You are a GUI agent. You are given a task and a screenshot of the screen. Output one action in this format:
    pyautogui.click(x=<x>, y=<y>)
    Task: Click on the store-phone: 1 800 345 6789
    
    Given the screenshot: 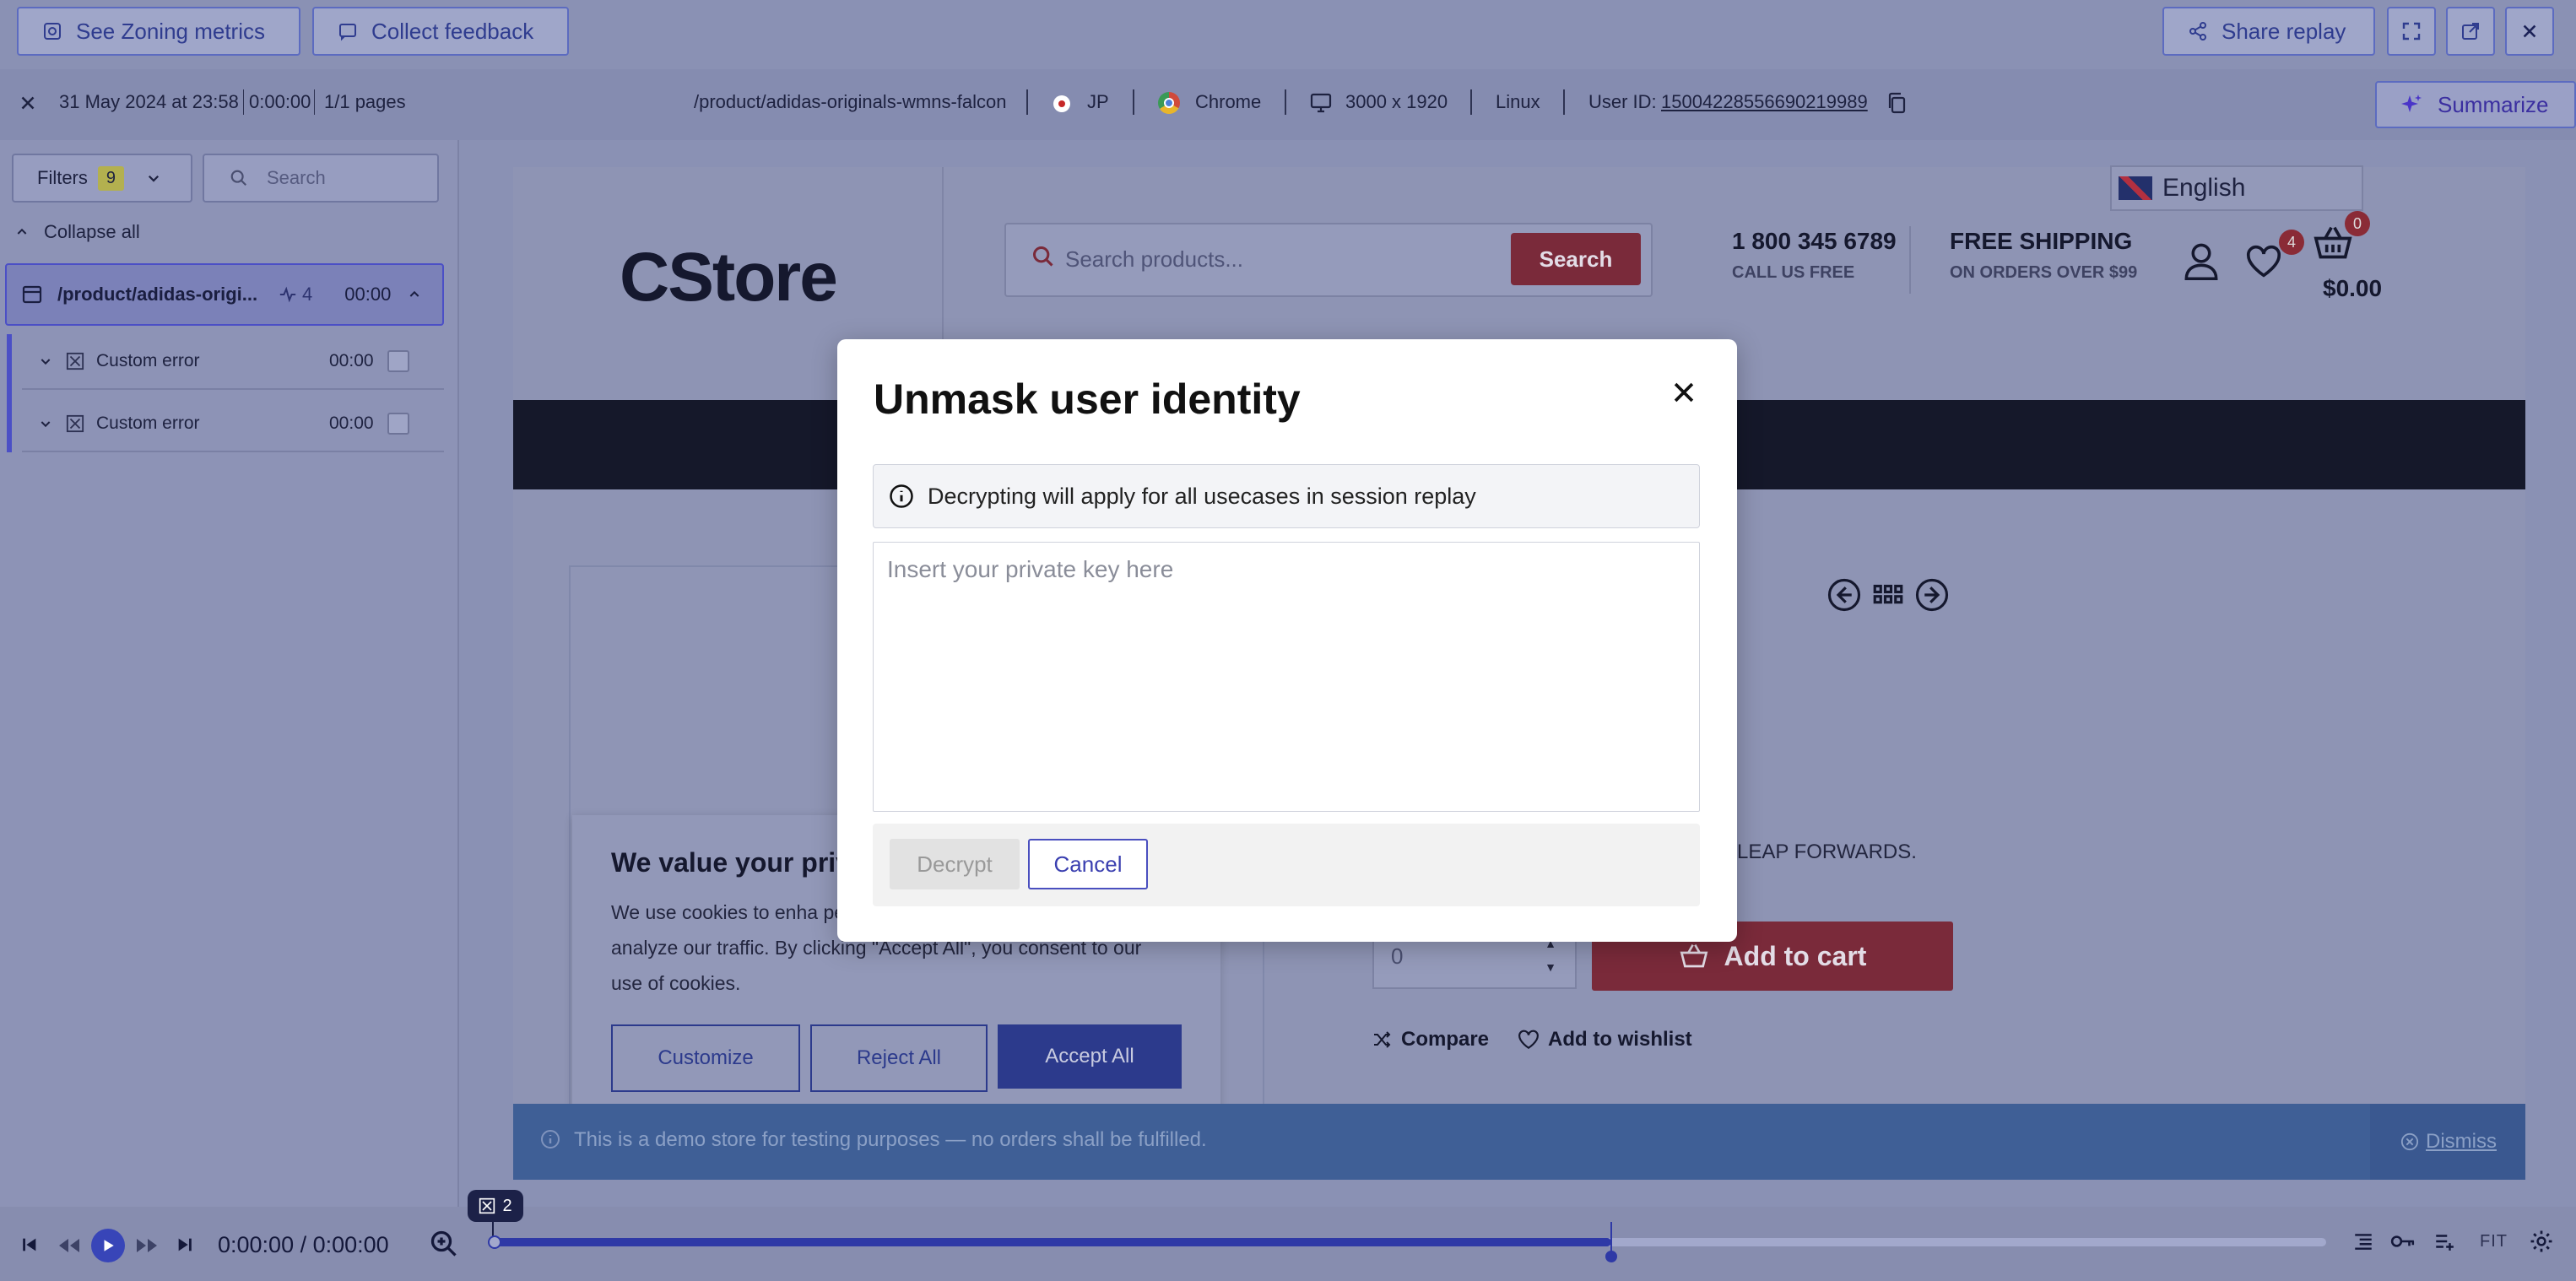 What is the action you would take?
    pyautogui.click(x=1814, y=241)
    